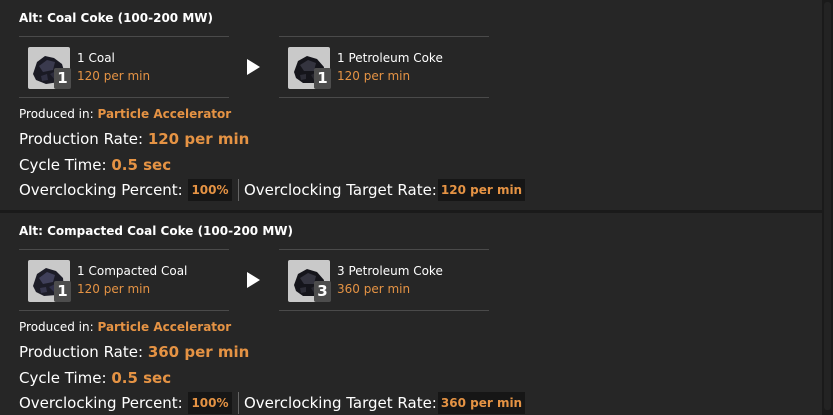 This screenshot has height=415, width=833. What do you see at coordinates (374, 289) in the screenshot?
I see `output-item-rate: 360 per min` at bounding box center [374, 289].